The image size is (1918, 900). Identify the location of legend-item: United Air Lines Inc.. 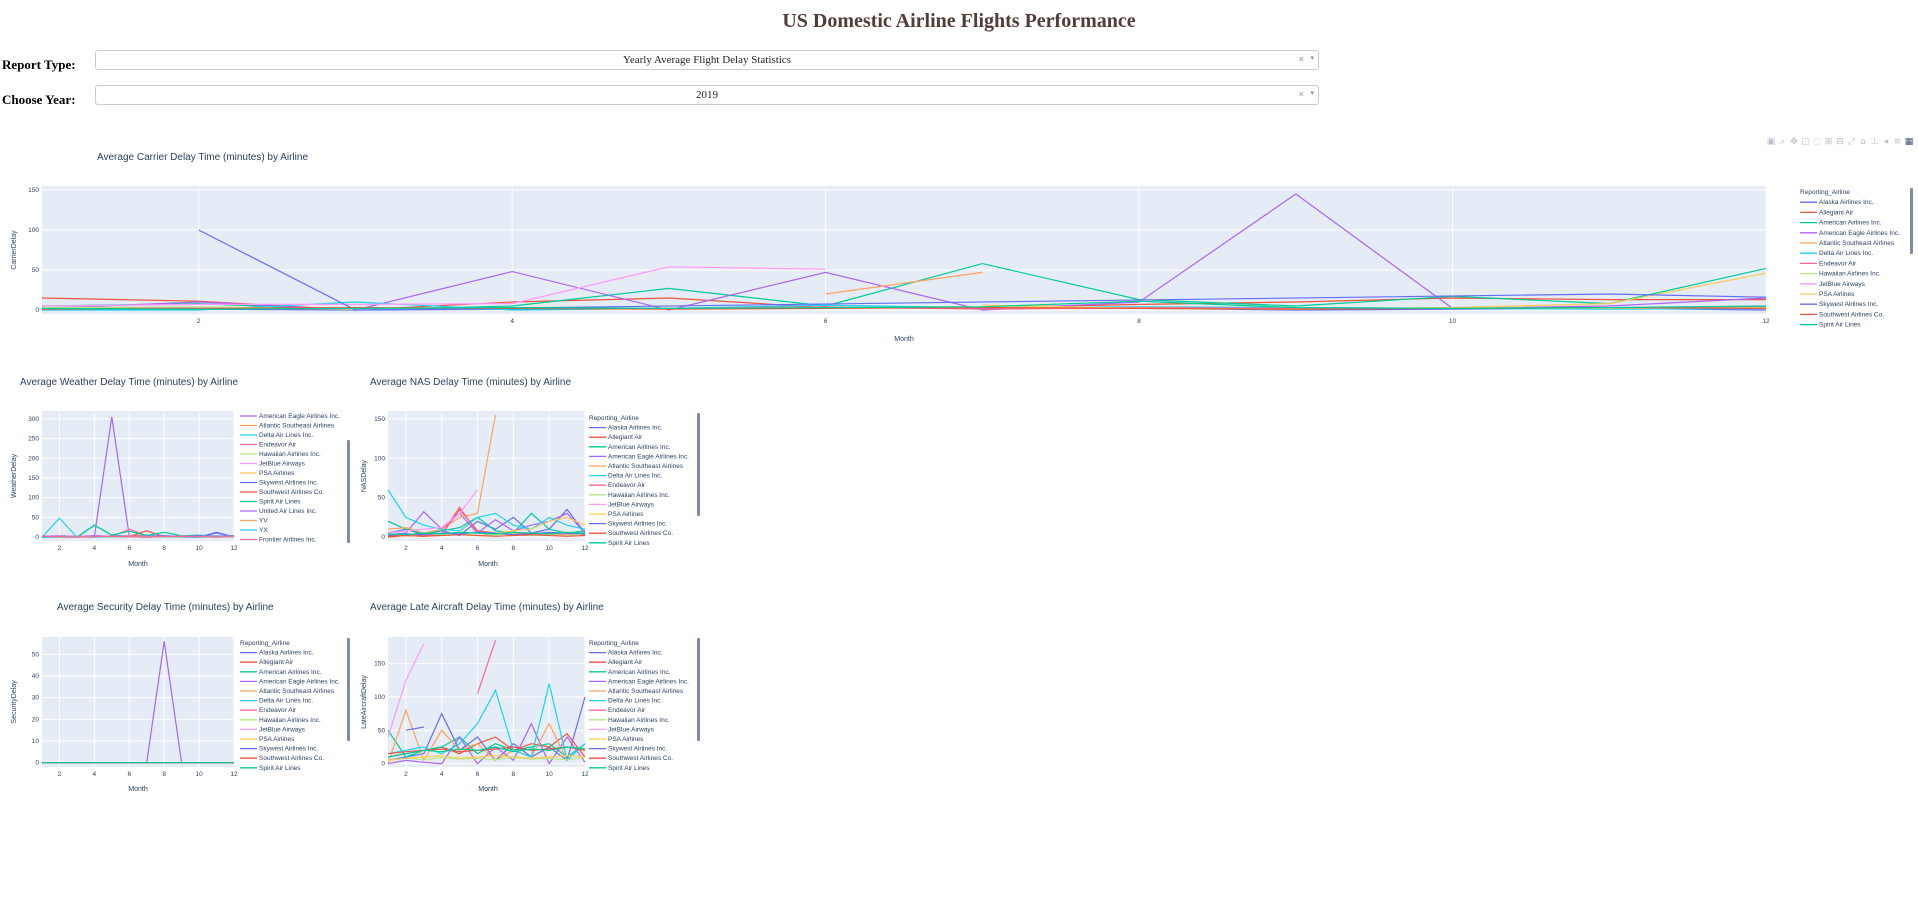
(288, 511).